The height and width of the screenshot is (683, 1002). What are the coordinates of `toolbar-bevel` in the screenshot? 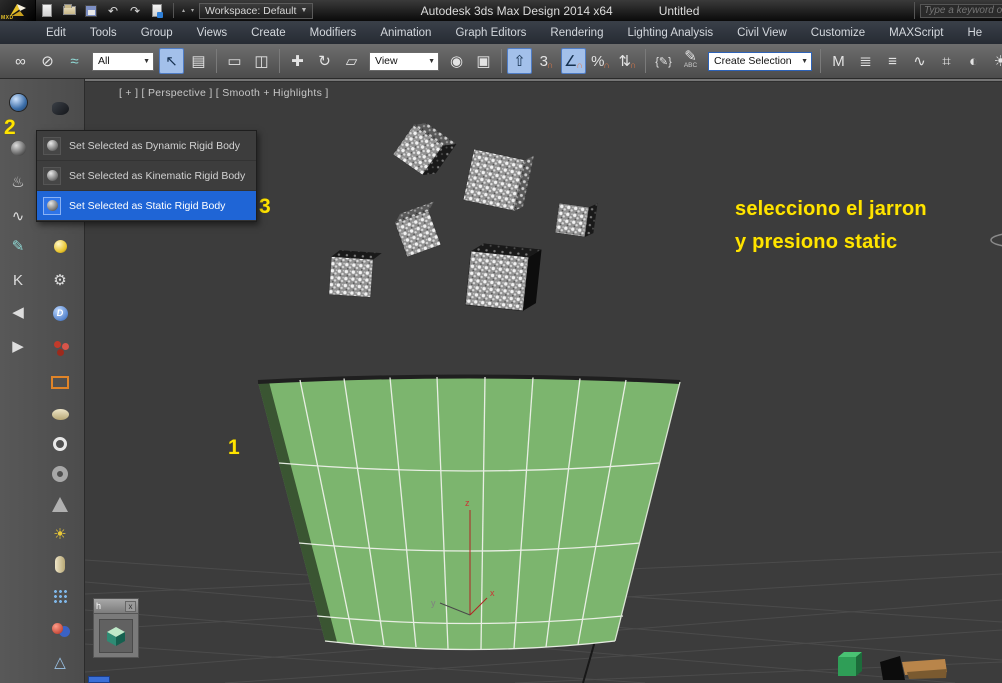 It's located at (501, 80).